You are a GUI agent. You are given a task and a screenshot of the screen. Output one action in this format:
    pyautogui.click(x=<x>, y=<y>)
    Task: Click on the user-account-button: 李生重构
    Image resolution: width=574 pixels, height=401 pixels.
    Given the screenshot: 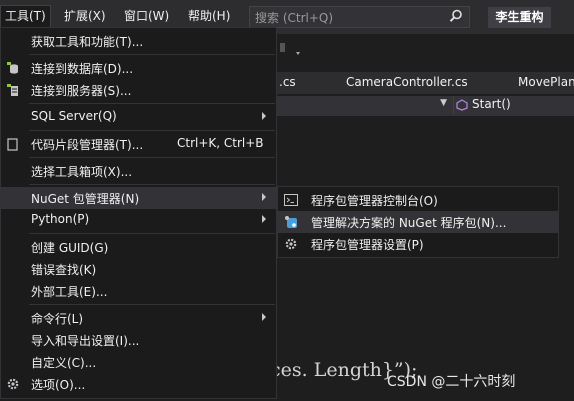 What is the action you would take?
    pyautogui.click(x=519, y=17)
    